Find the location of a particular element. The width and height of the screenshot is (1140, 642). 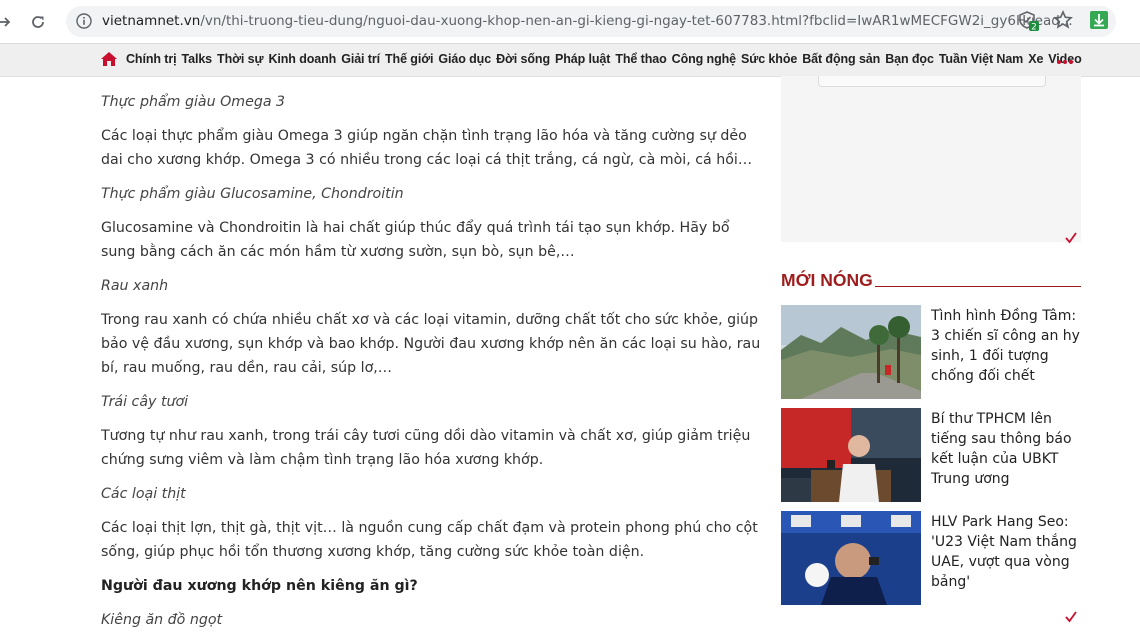

bookmark-star-icon is located at coordinates (1063, 22).